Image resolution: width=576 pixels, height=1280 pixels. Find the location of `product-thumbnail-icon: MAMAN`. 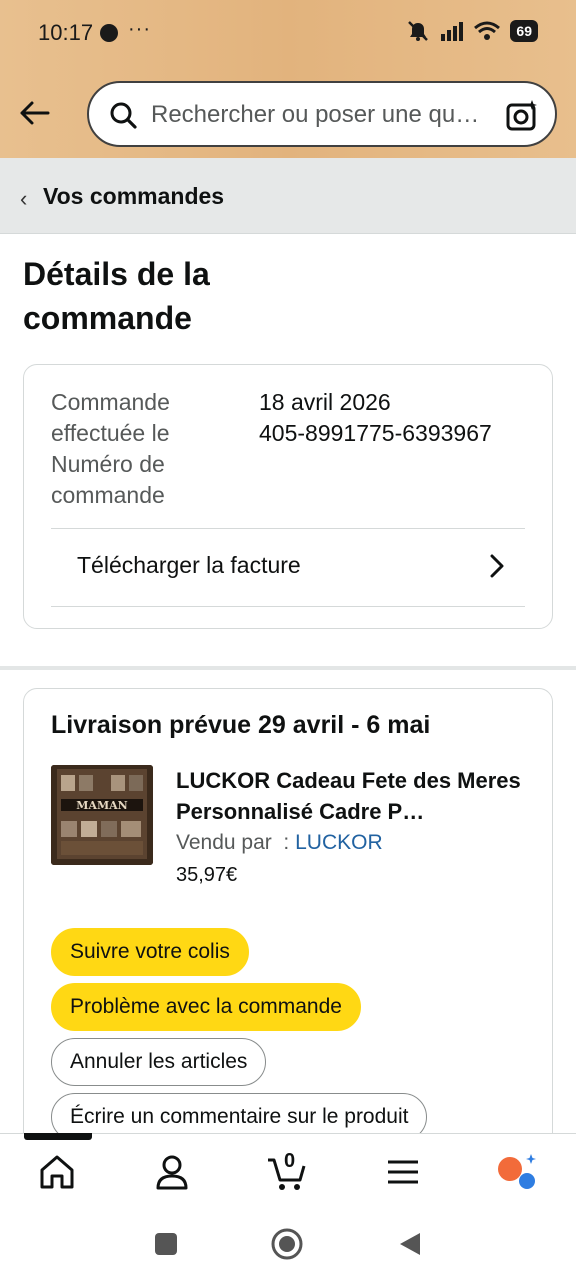

product-thumbnail-icon: MAMAN is located at coordinates (102, 815).